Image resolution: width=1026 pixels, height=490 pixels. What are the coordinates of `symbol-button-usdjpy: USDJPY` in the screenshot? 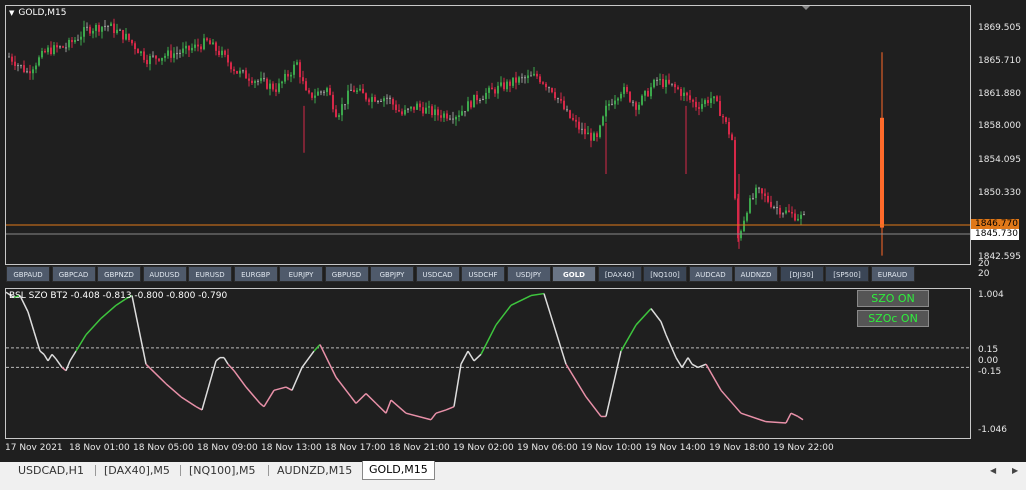 It's located at (528, 274).